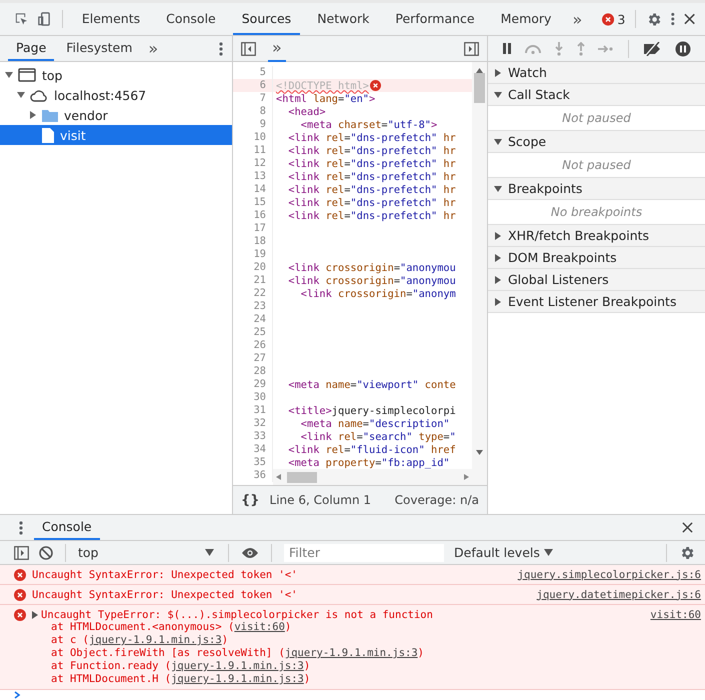  Describe the element at coordinates (116, 75) in the screenshot. I see `tree-item: top` at that location.